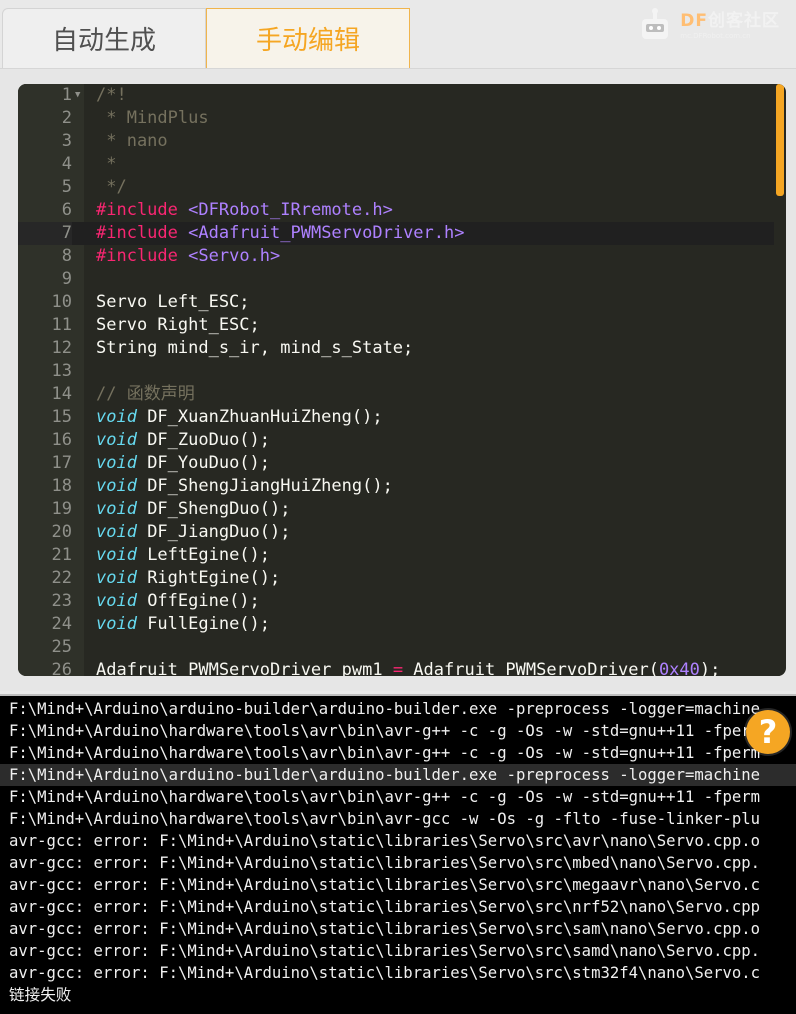 The image size is (796, 1014). I want to click on tab-manual-edit: 手动编辑, so click(308, 38).